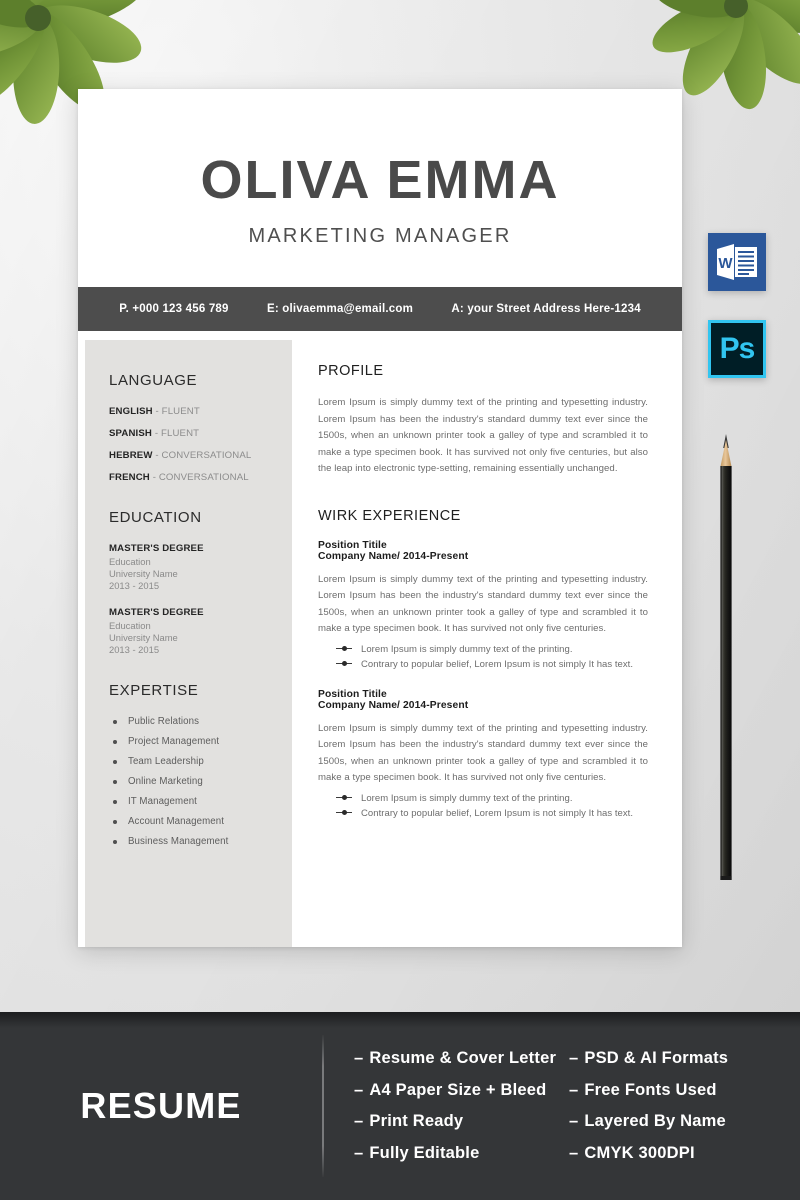 The image size is (800, 1200). I want to click on language-name: HEBREW, so click(131, 455).